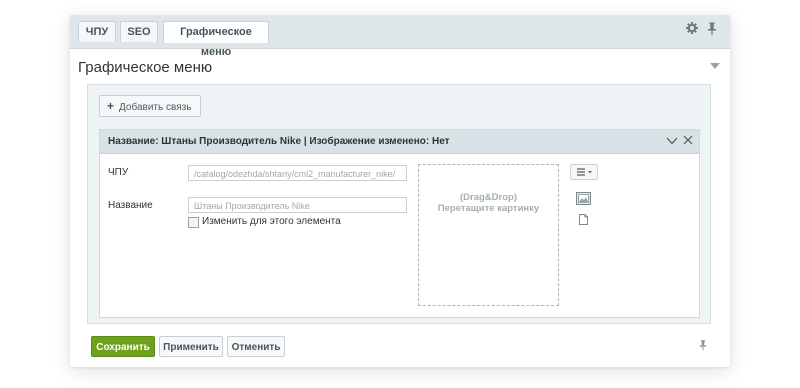 The height and width of the screenshot is (388, 800). Describe the element at coordinates (488, 197) in the screenshot. I see `drop-zone-hint: (Drag&Drop)` at that location.